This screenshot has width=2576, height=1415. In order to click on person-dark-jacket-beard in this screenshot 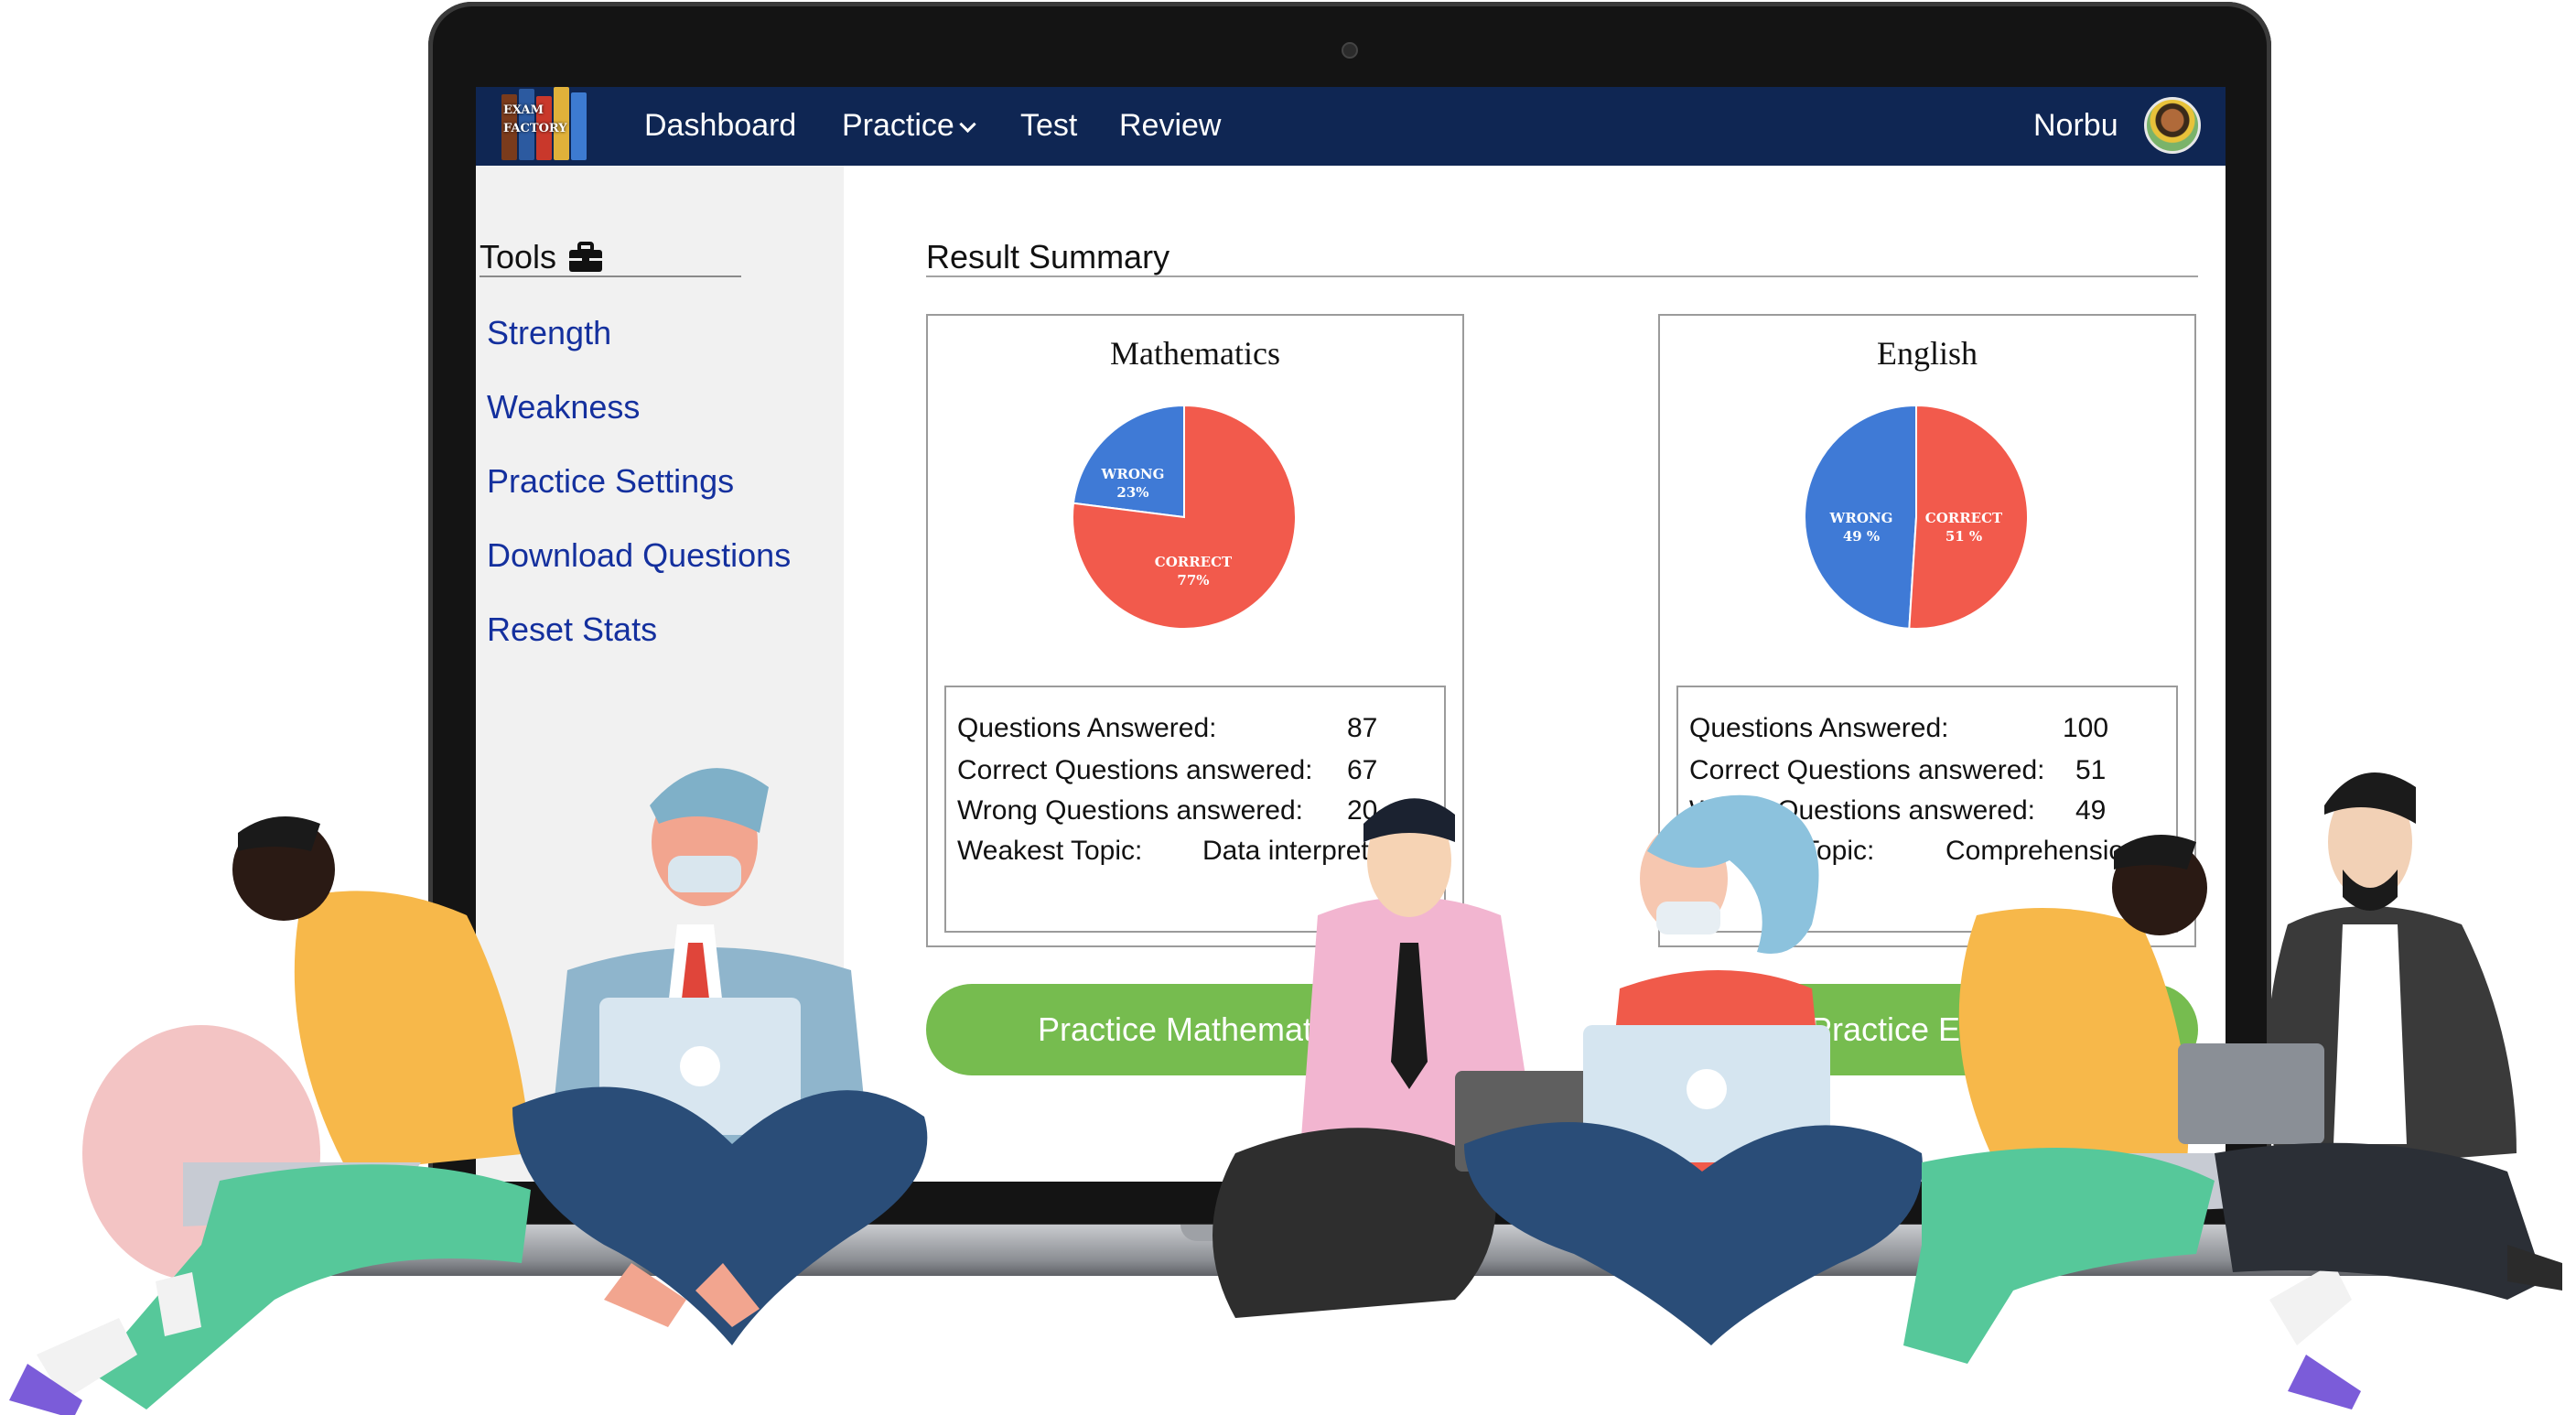, I will do `click(2370, 1036)`.